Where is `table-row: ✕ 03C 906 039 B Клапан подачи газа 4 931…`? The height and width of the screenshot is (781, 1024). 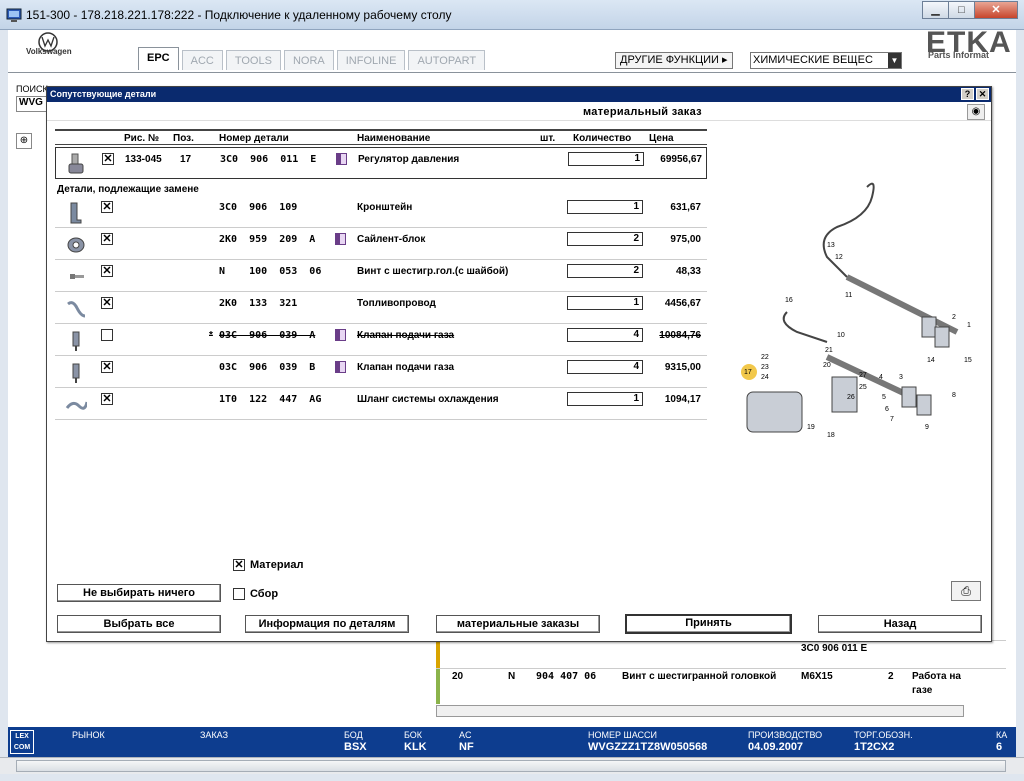
table-row: ✕ 03C 906 039 B Клапан подачи газа 4 931… is located at coordinates (381, 372).